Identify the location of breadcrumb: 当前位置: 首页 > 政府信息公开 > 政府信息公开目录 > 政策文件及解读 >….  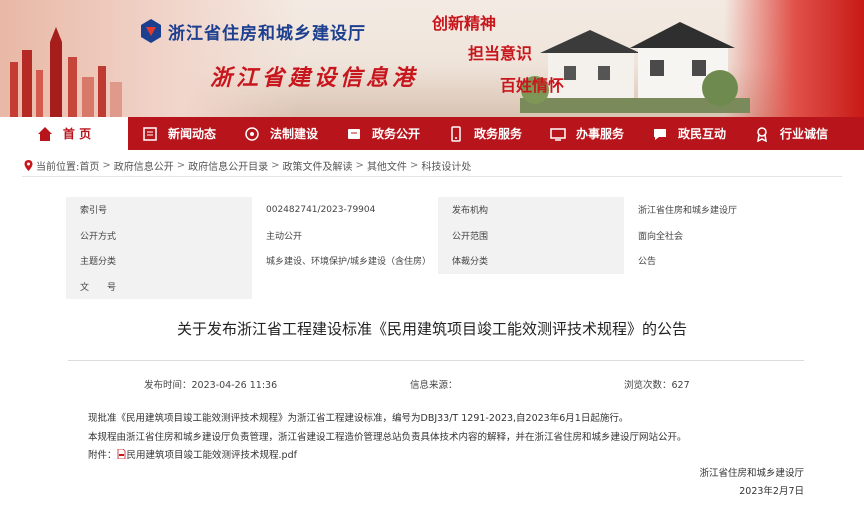
(247, 165).